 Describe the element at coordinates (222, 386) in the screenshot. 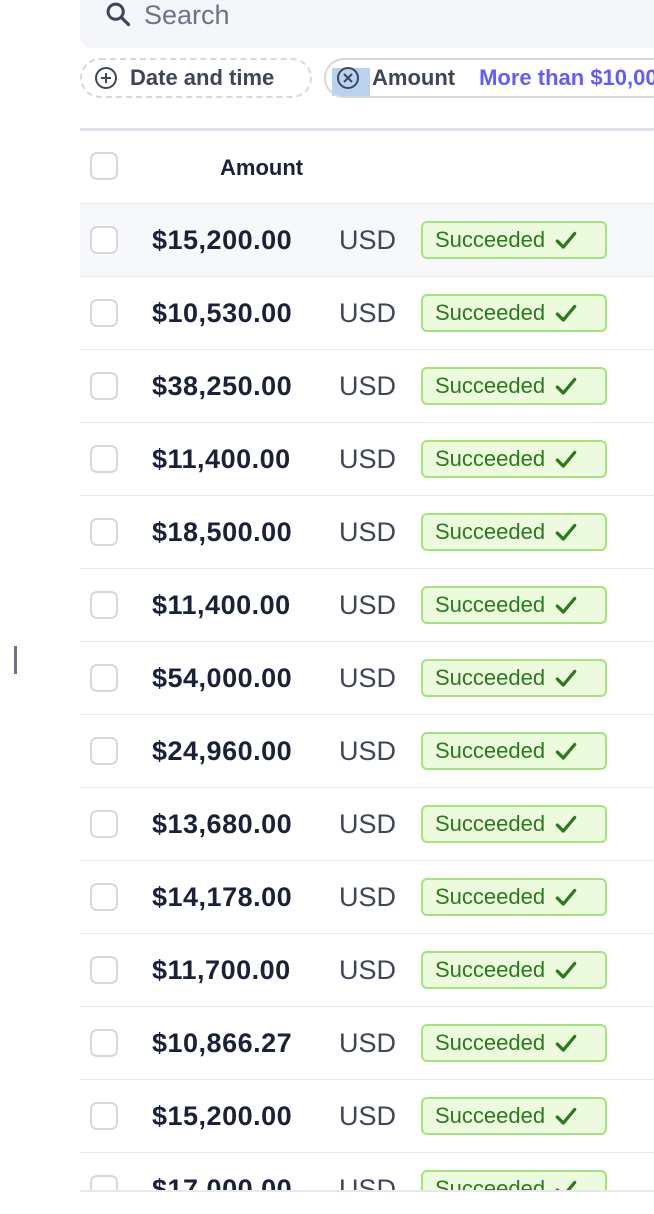

I see `row-amount: $38,250.00` at that location.